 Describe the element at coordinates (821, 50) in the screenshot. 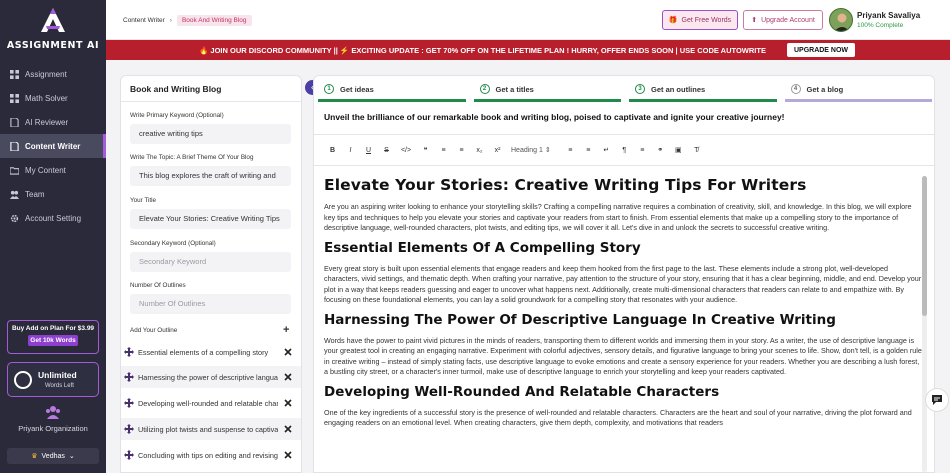

I see `upgrade-now-button: UPGRADE NOW` at that location.